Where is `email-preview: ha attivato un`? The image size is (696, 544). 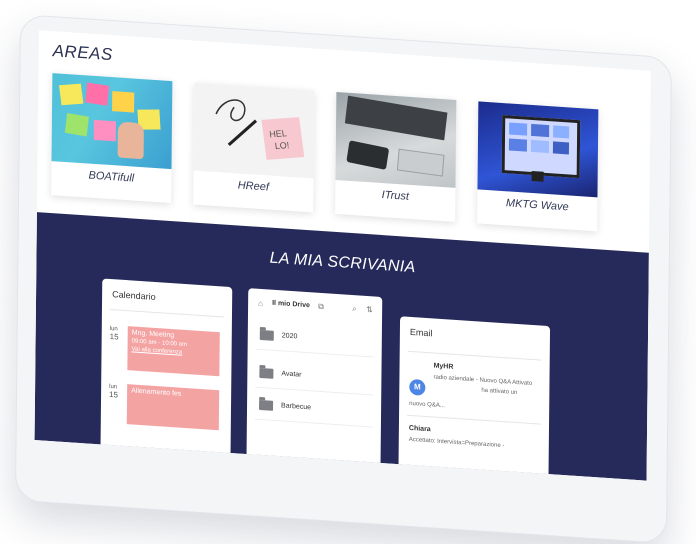 email-preview: ha attivato un is located at coordinates (499, 392).